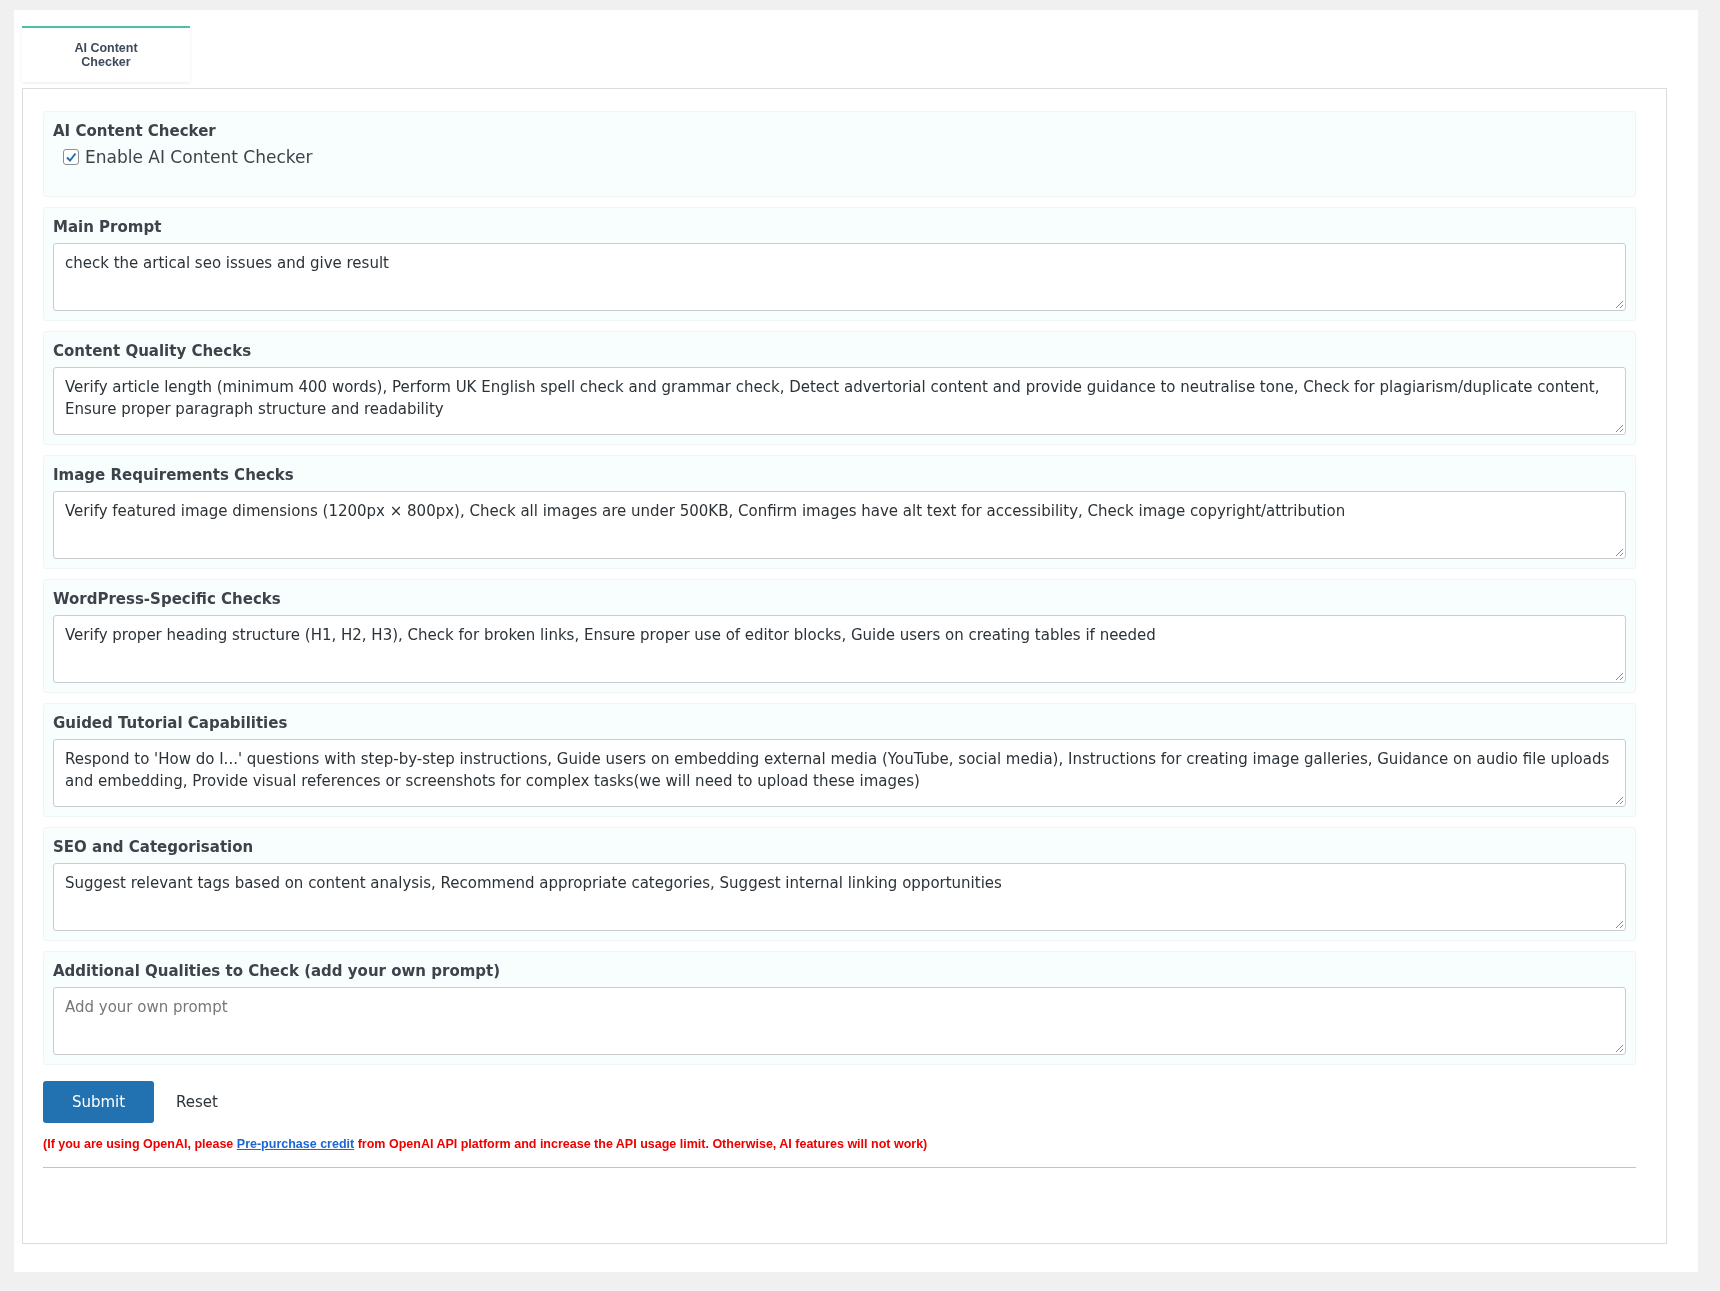 Image resolution: width=1720 pixels, height=1291 pixels. What do you see at coordinates (839, 1021) in the screenshot?
I see `prompt-textarea: Add your own prompt` at bounding box center [839, 1021].